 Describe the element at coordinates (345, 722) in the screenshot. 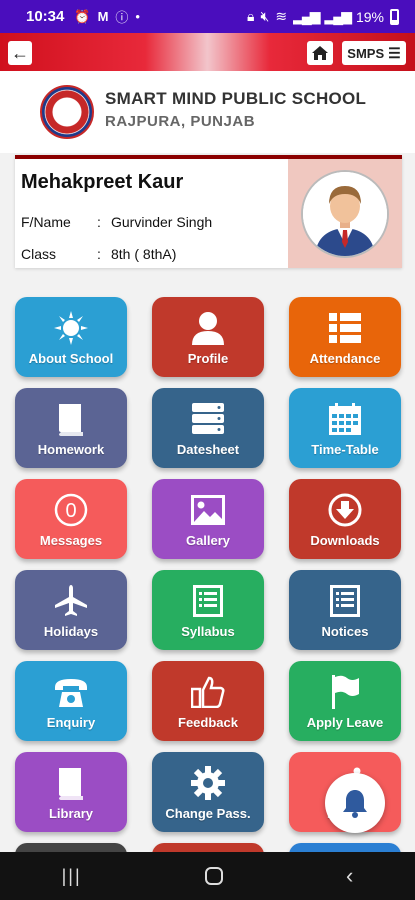

I see `tile-label: Apply Leave` at that location.